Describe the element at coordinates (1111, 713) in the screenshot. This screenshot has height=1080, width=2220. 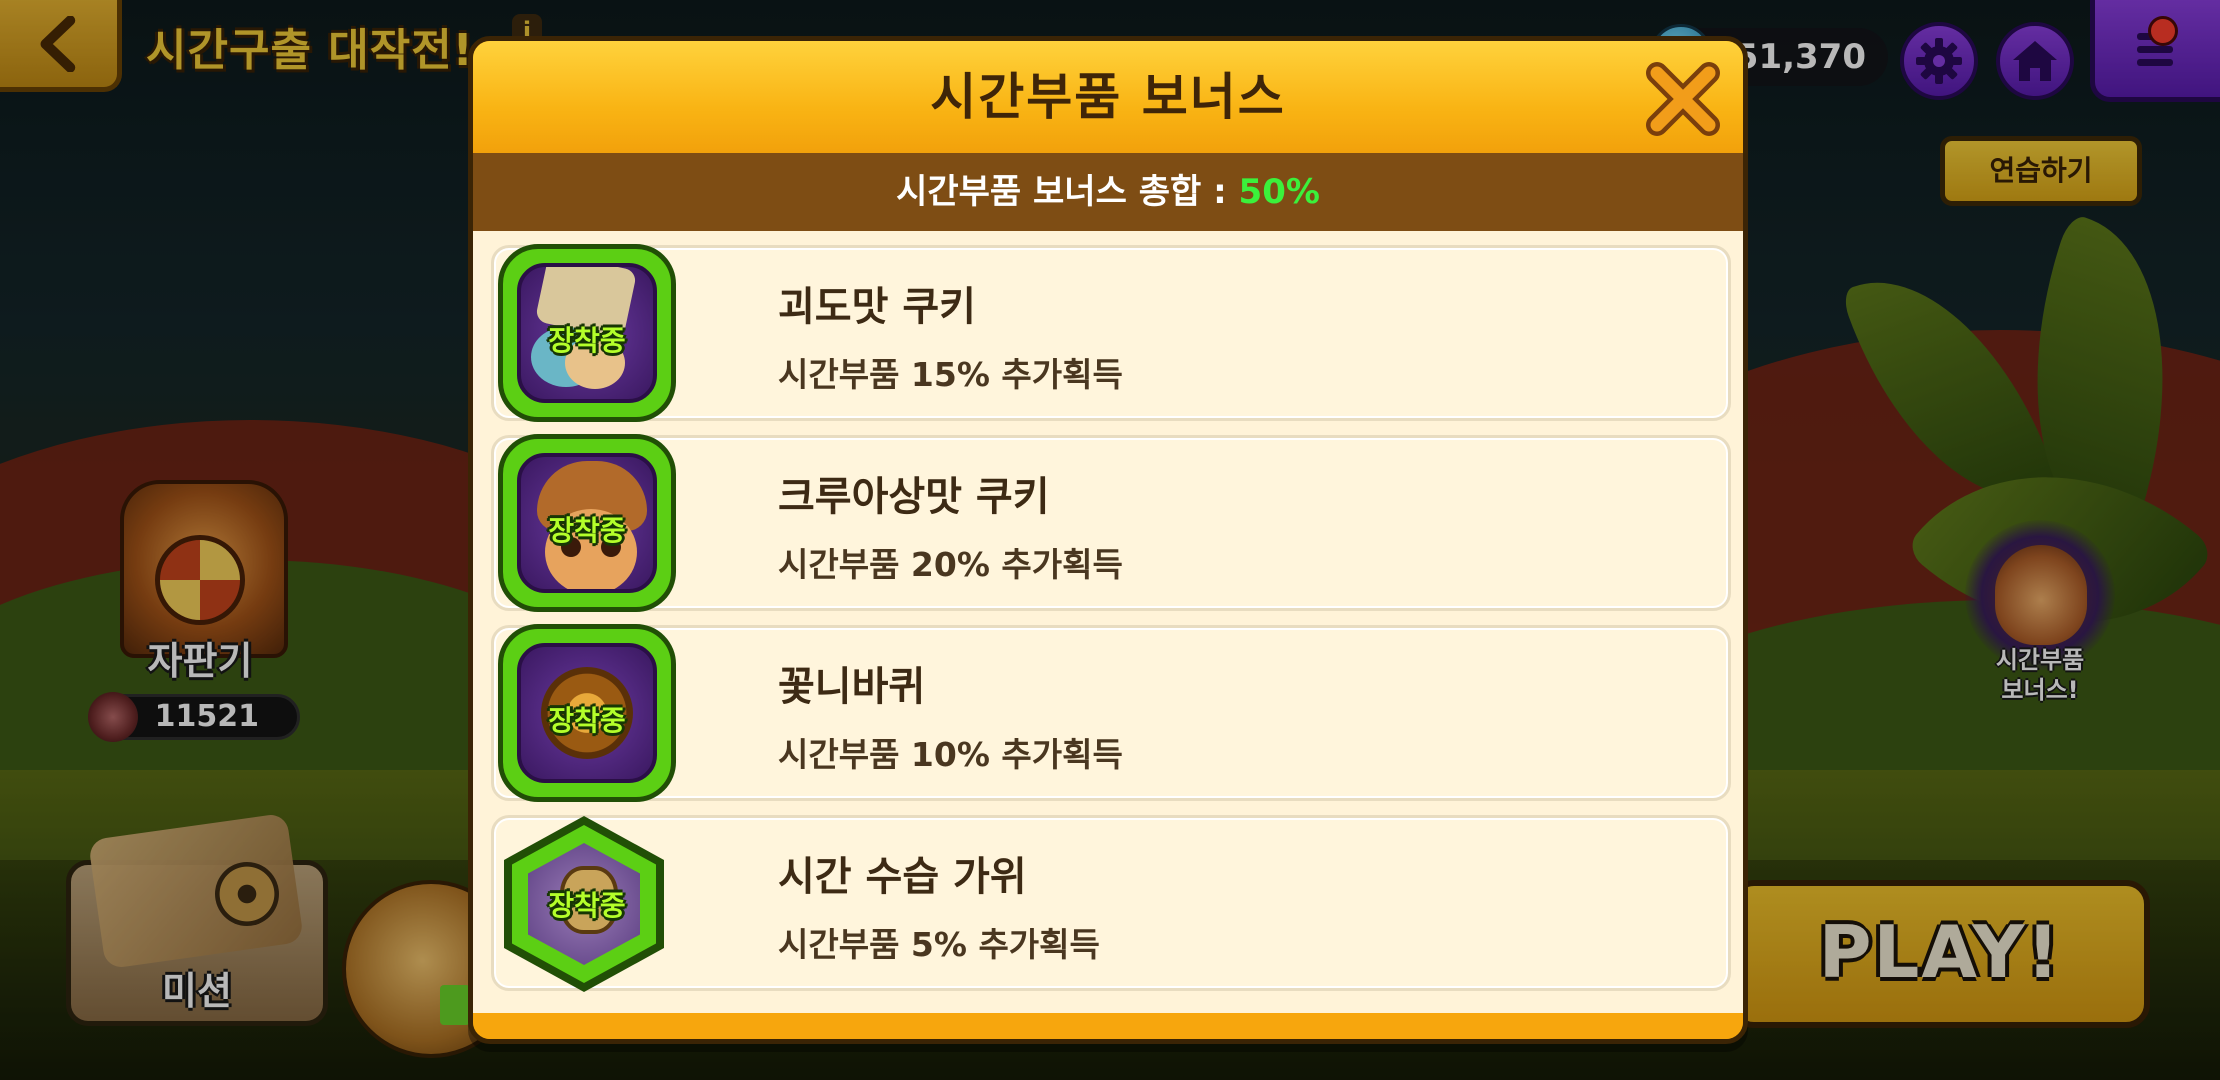
I see `list-item: 장착중 꽃니바퀴 시간부품 10% 추가획득` at that location.